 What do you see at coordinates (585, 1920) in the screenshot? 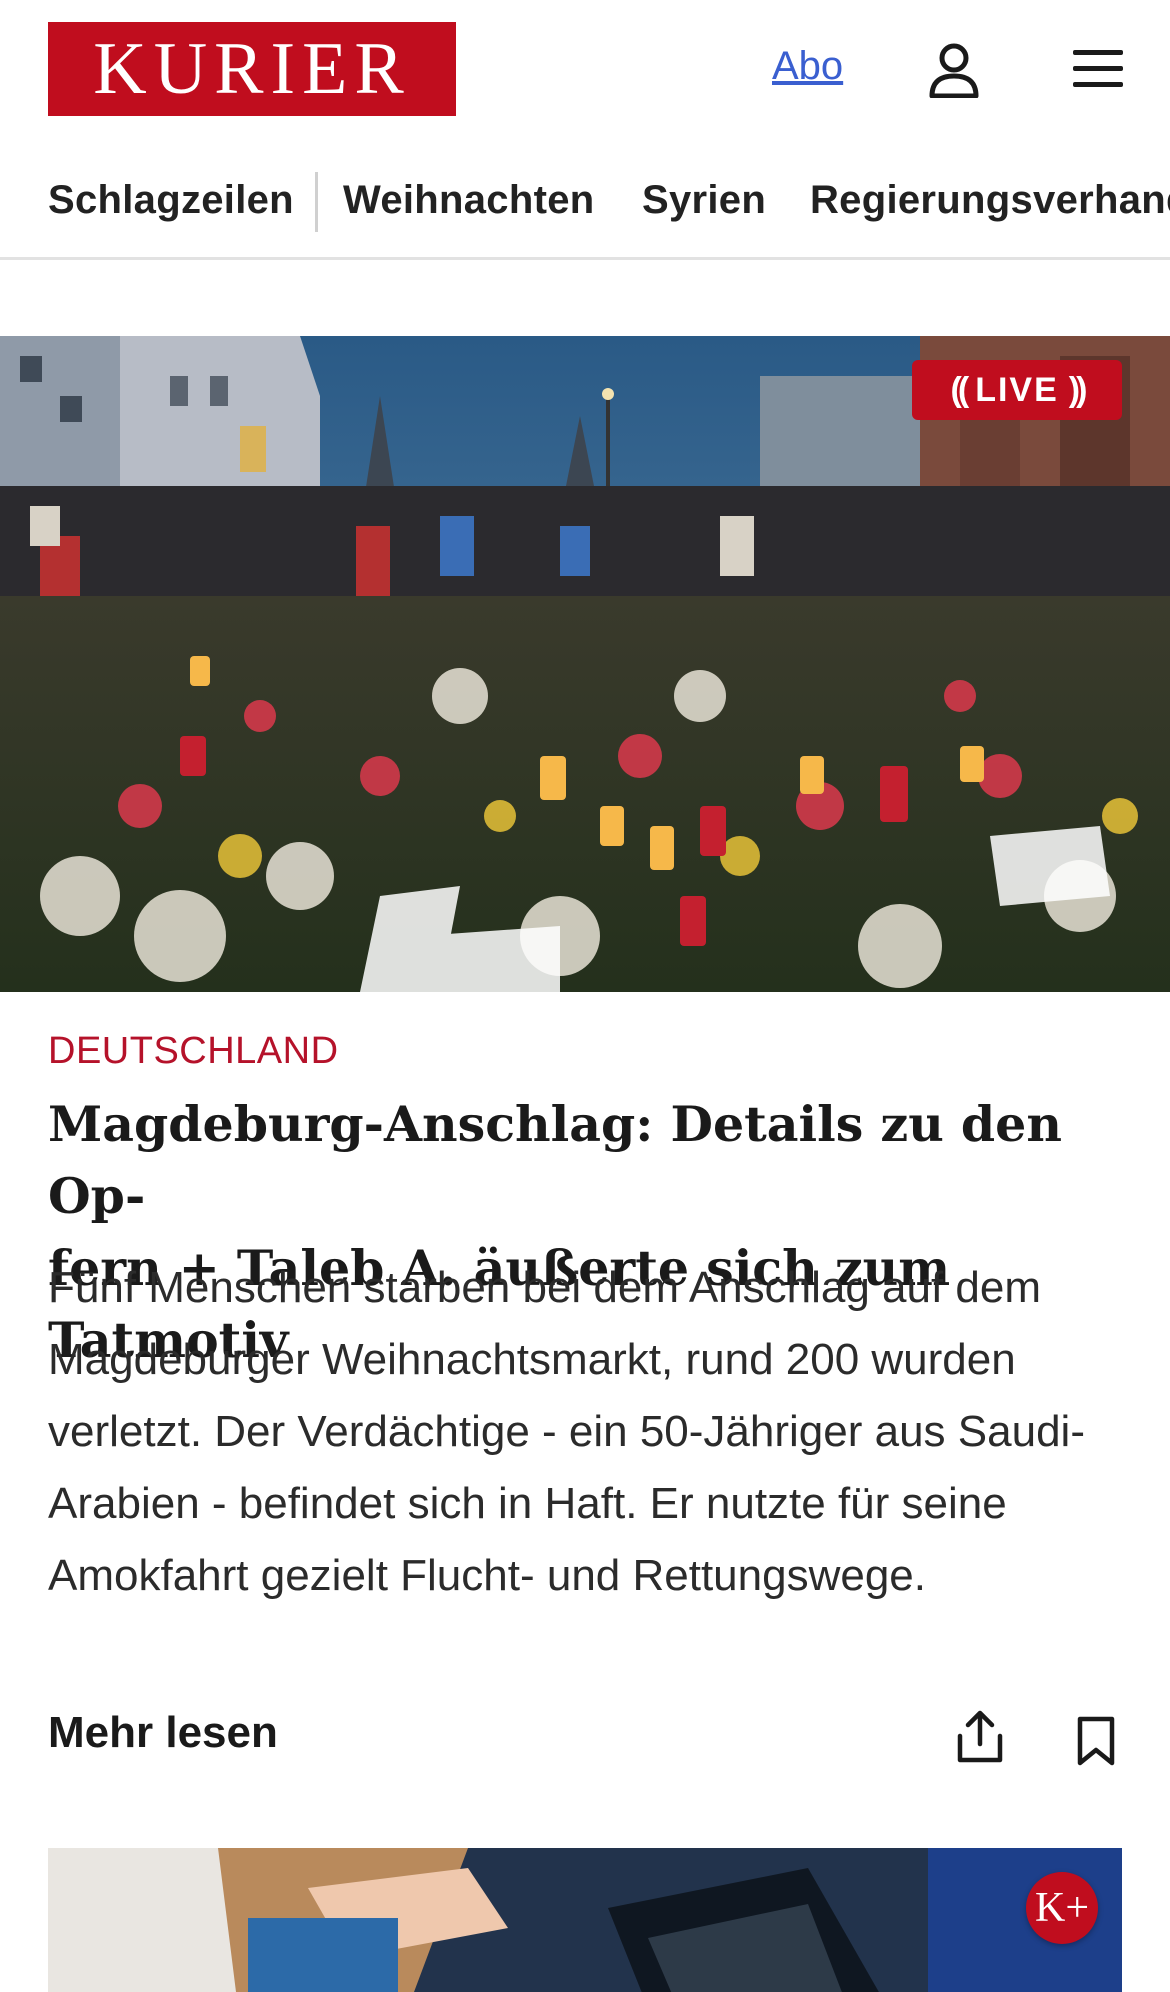
I see `next-article-image` at bounding box center [585, 1920].